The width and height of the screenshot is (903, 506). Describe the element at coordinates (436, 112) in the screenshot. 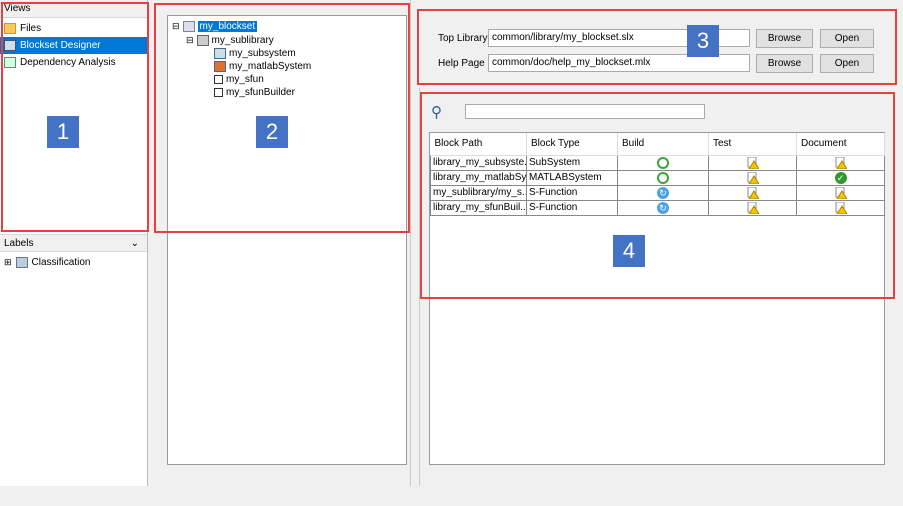

I see `search-icon: ⚲` at that location.